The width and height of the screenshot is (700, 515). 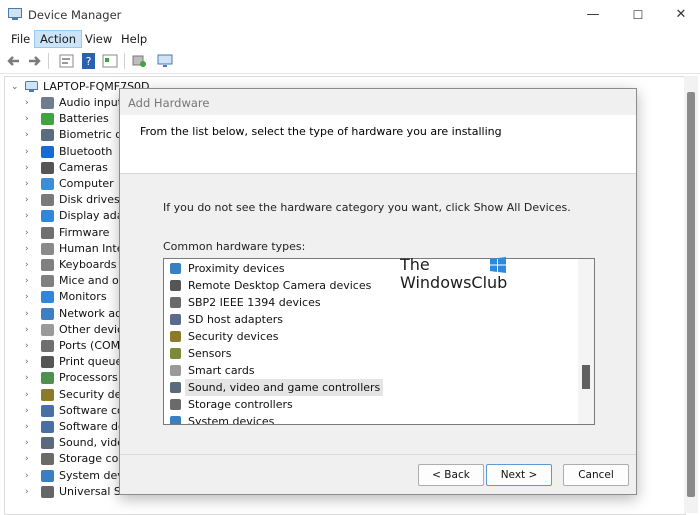 What do you see at coordinates (350, 61) in the screenshot?
I see `toolbar: ?` at bounding box center [350, 61].